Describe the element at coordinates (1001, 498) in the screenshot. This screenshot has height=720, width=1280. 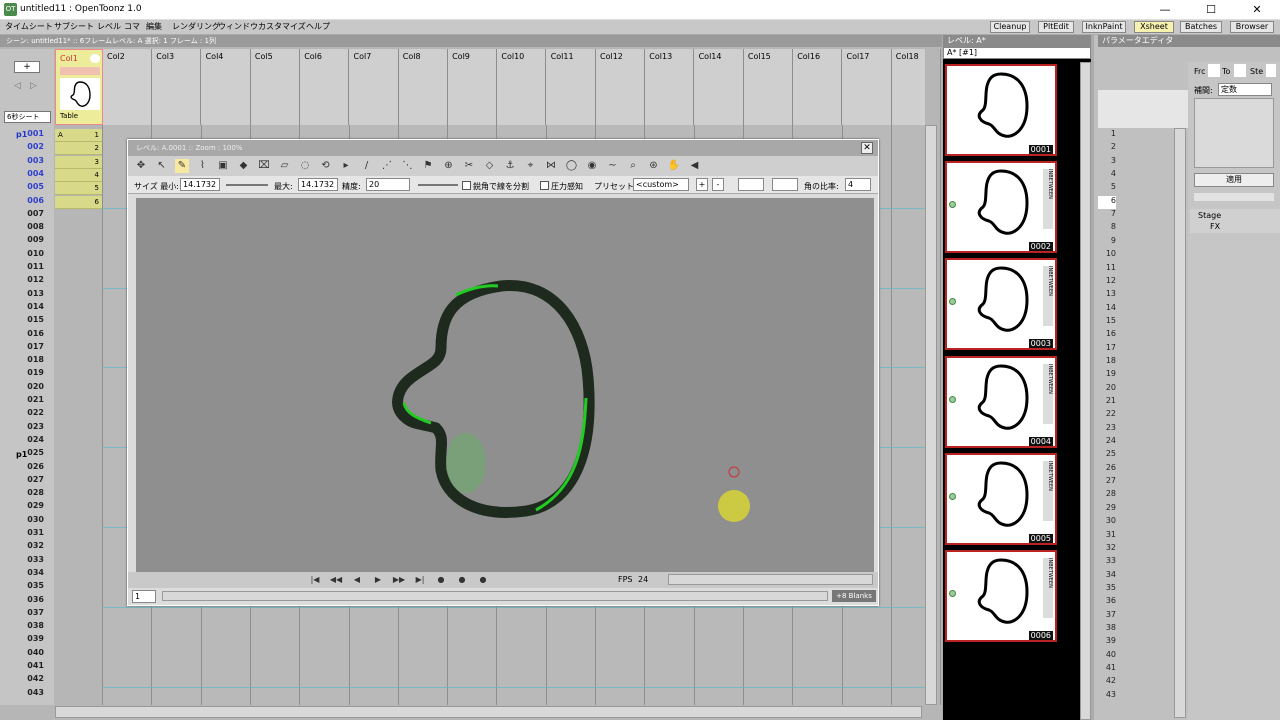
I see `level-frame-thumbnail: 0005 INBETWEEN` at that location.